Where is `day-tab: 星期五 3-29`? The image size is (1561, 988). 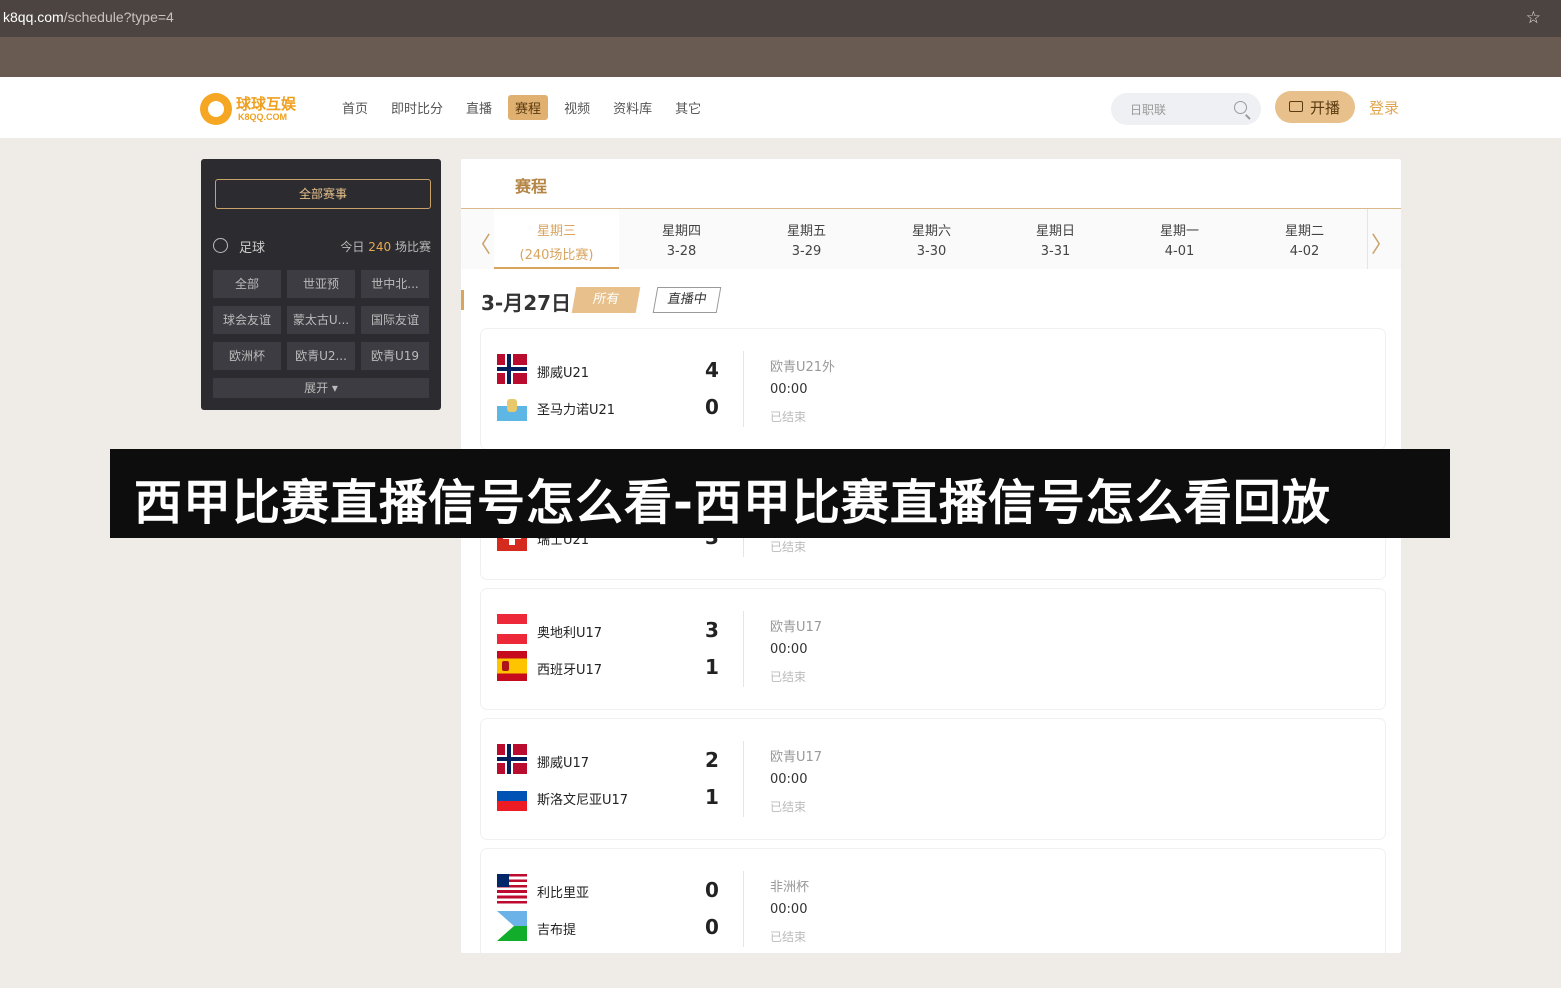
day-tab: 星期五 3-29 is located at coordinates (806, 239).